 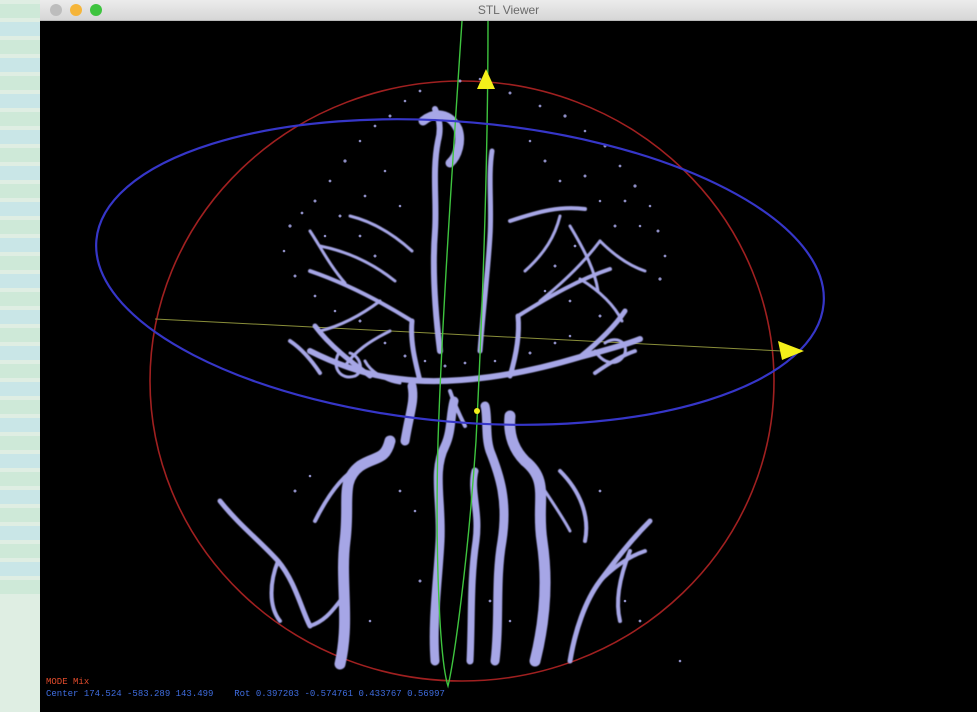 I want to click on window-title: STL Viewer, so click(x=508, y=10).